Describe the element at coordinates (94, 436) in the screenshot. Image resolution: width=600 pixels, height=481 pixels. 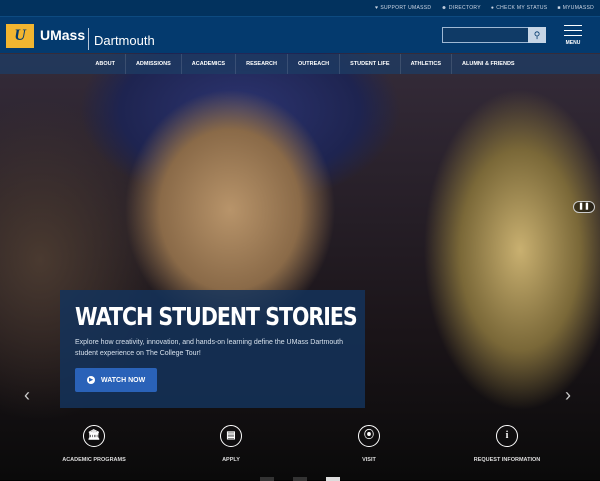
I see `bank-icon: 🏛` at that location.